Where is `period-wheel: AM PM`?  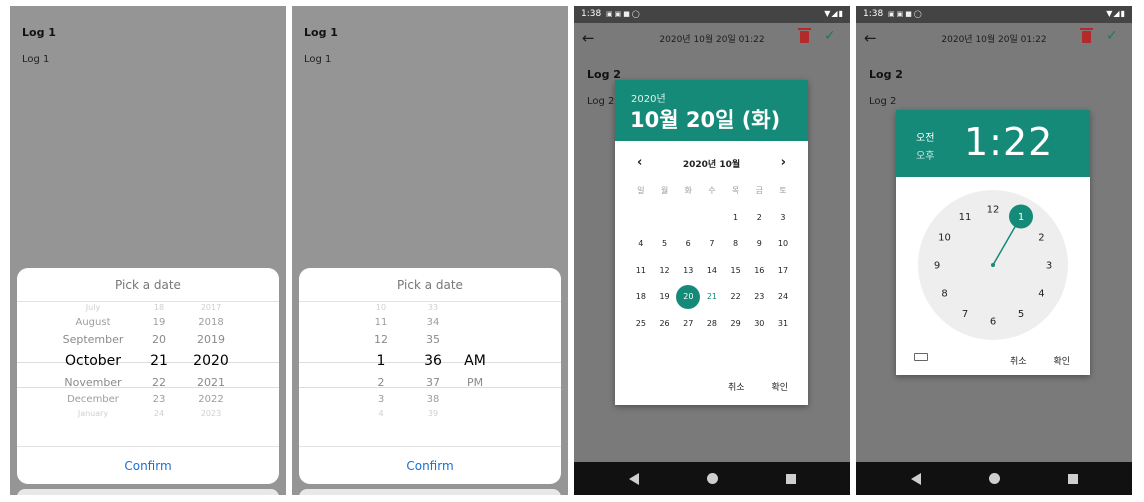 period-wheel: AM PM is located at coordinates (475, 346).